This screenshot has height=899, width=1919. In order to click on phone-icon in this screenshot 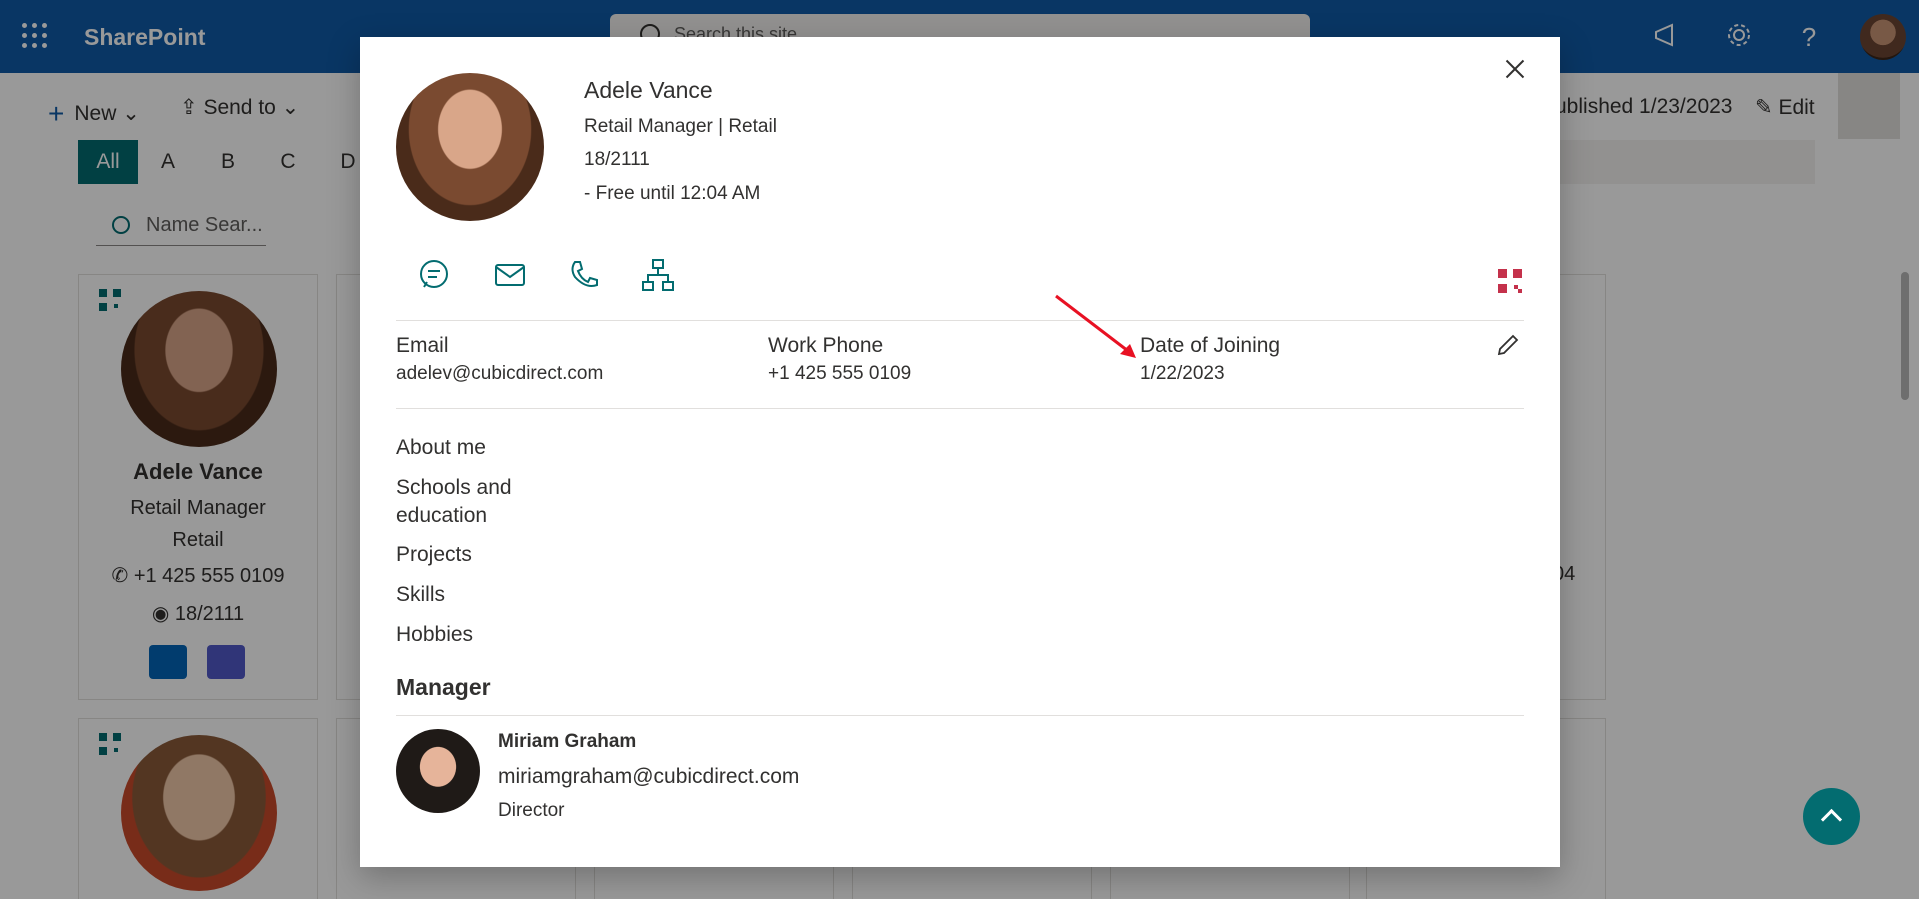, I will do `click(584, 275)`.